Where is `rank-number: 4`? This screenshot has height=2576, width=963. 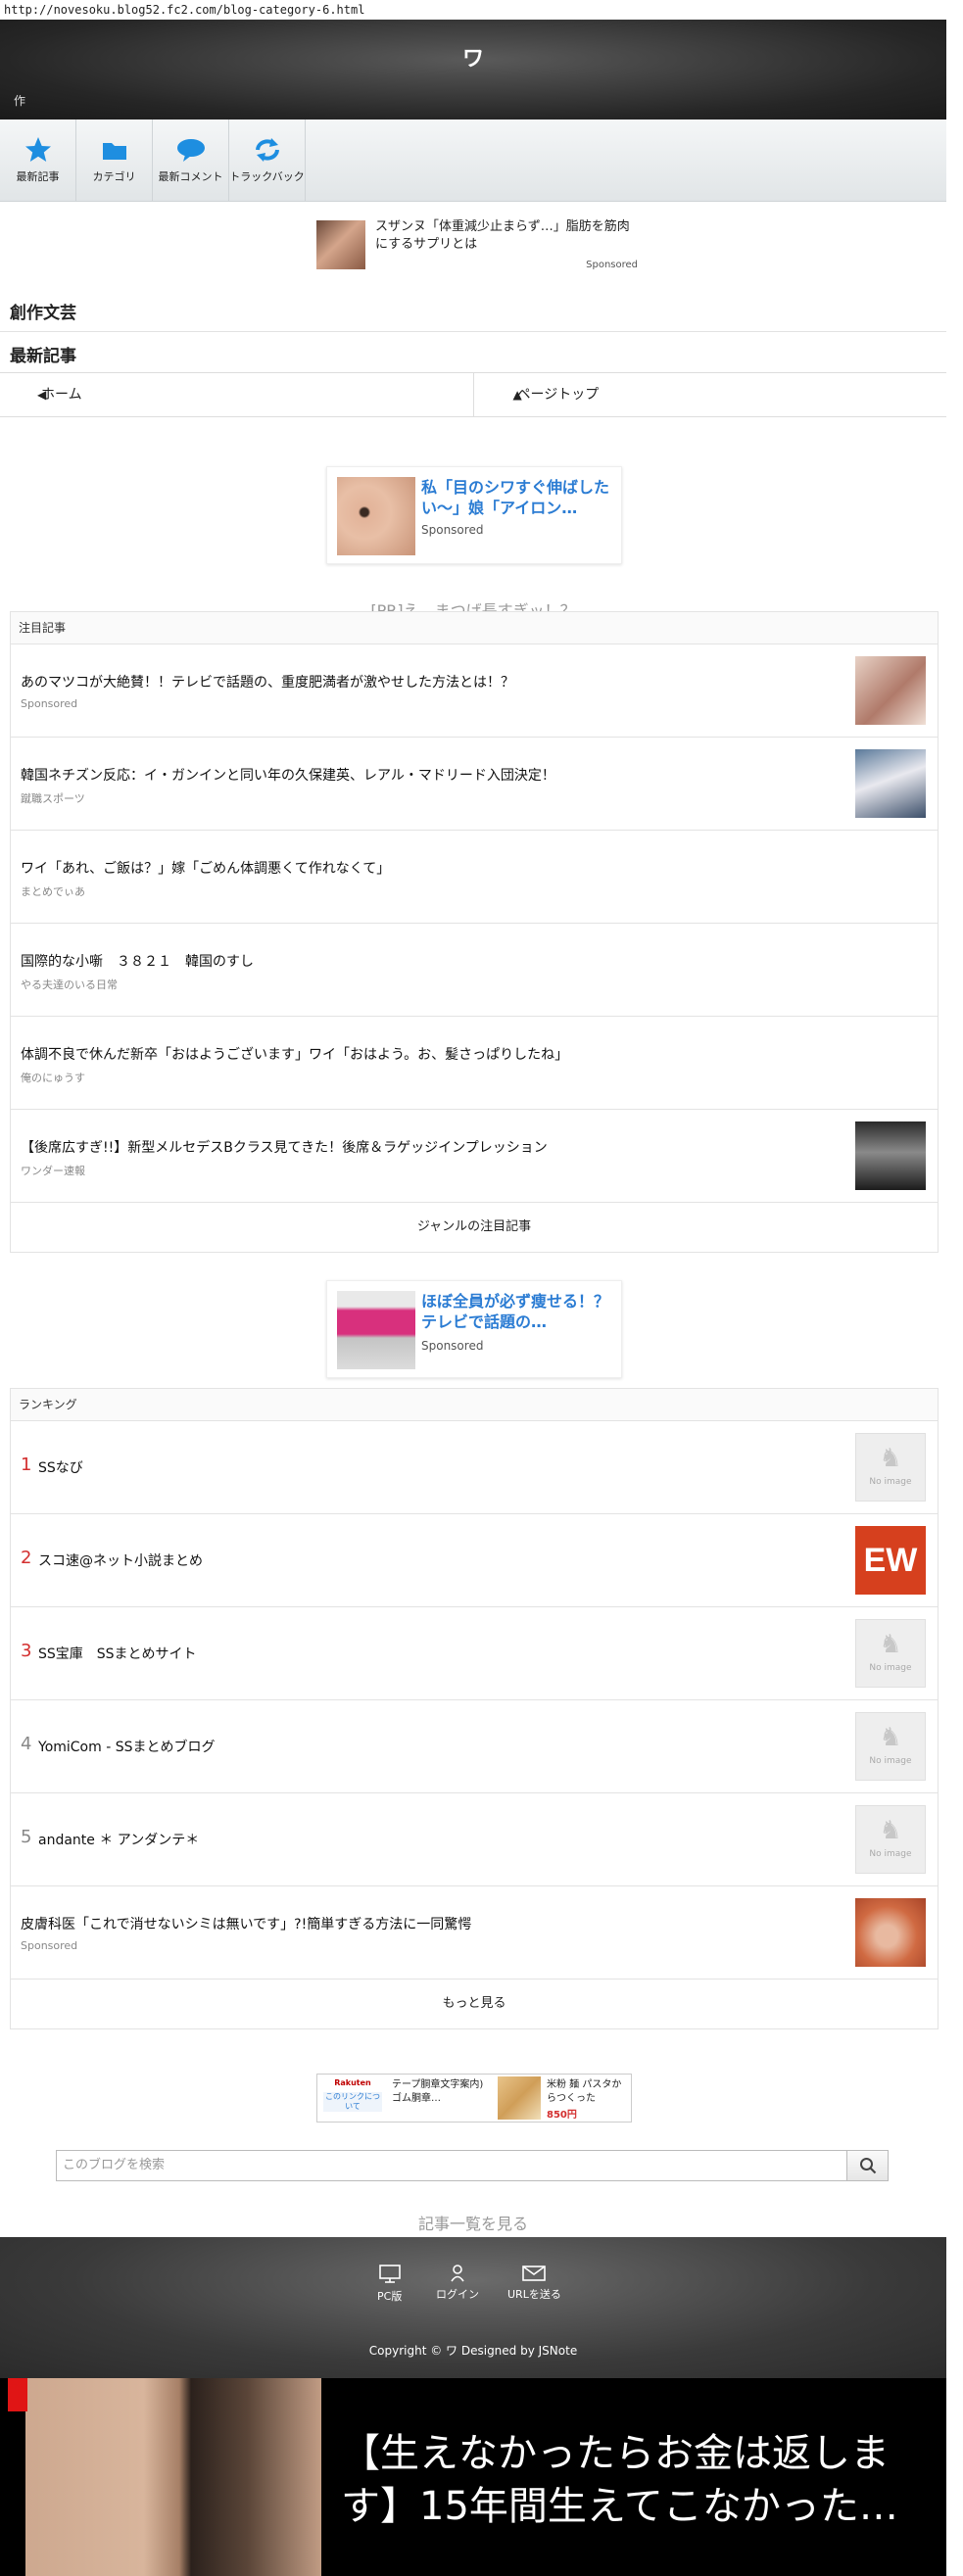 rank-number: 4 is located at coordinates (26, 1744).